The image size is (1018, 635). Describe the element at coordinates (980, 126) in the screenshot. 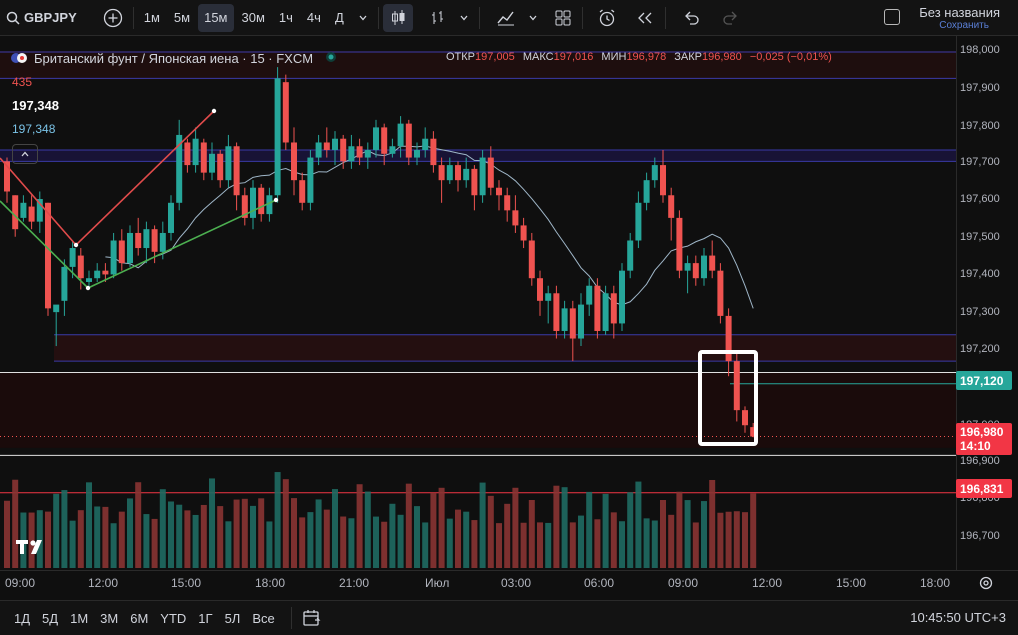

I see `price-axis-label: 197,800` at that location.